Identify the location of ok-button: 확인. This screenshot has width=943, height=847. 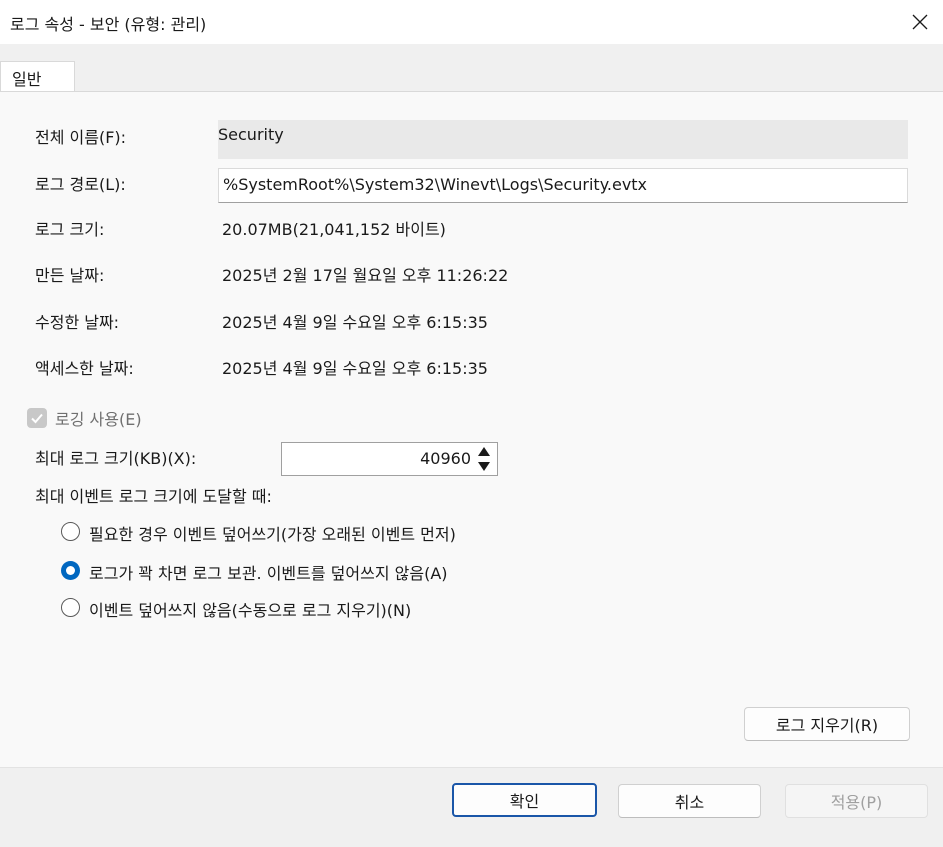
(524, 800).